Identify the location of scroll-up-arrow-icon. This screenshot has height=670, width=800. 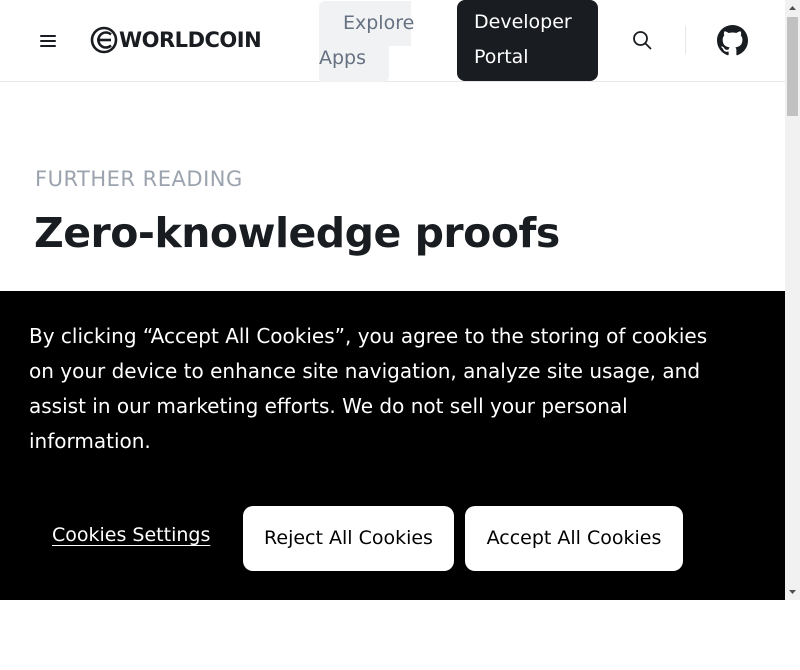
(792, 8).